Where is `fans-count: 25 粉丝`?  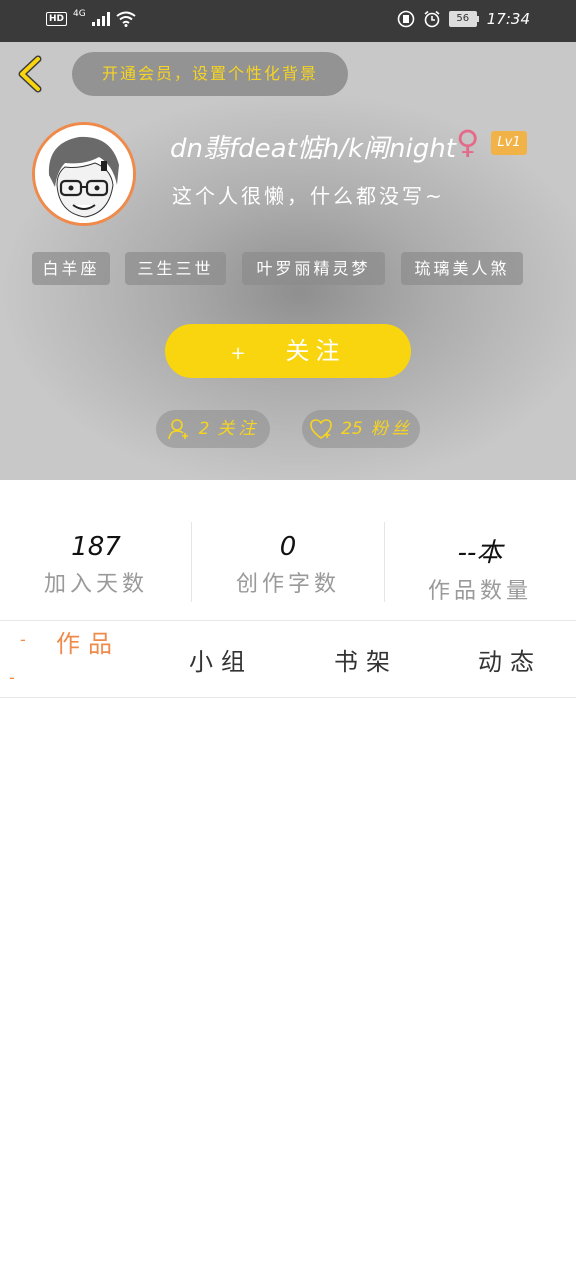
fans-count: 25 粉丝 is located at coordinates (361, 429).